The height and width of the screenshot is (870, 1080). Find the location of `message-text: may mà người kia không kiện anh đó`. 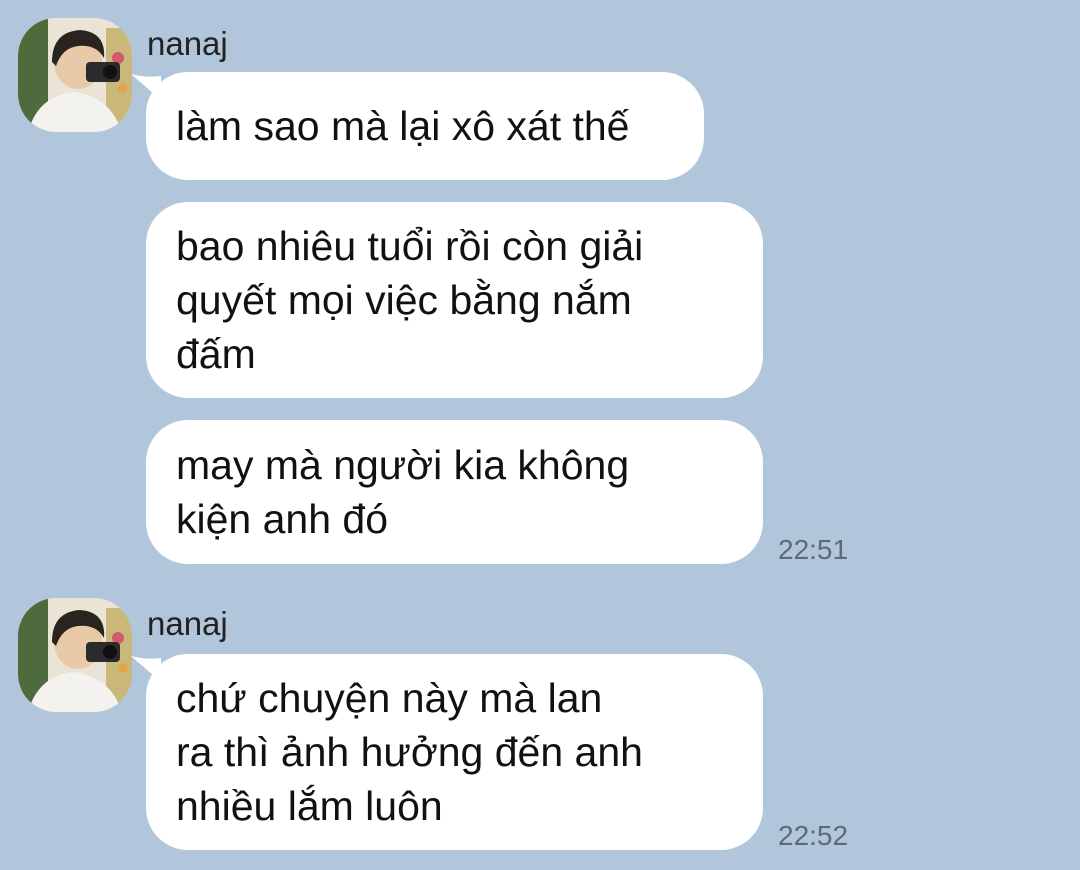

message-text: may mà người kia không kiện anh đó is located at coordinates (403, 492).